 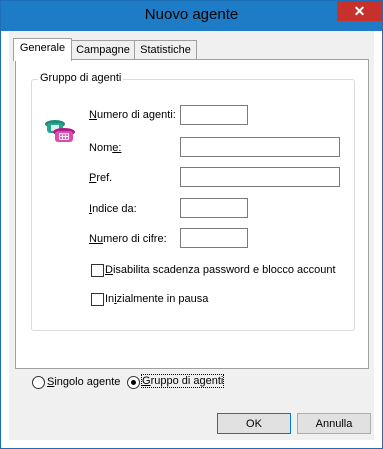 What do you see at coordinates (103, 50) in the screenshot?
I see `tab-campagne: Campagne` at bounding box center [103, 50].